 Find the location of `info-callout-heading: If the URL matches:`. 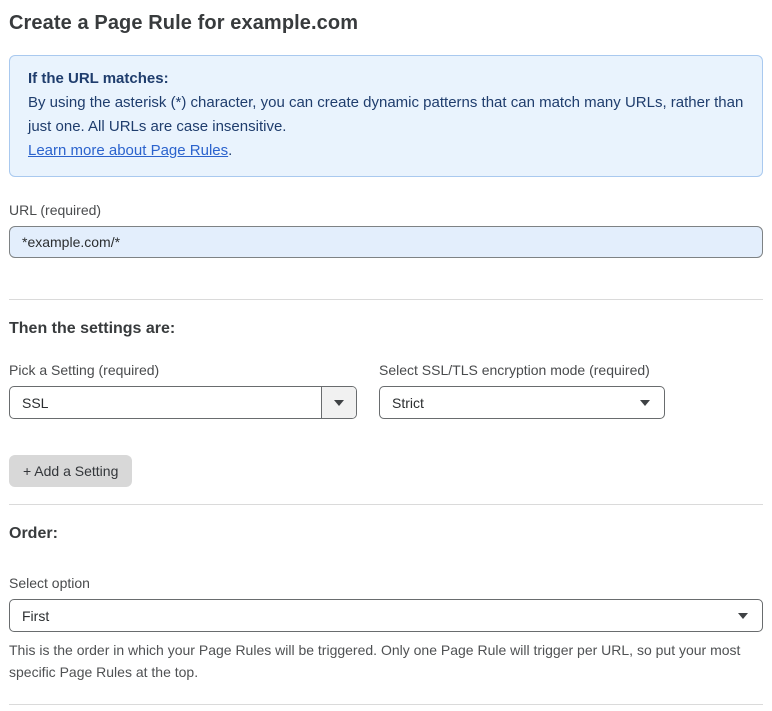

info-callout-heading: If the URL matches: is located at coordinates (98, 78).